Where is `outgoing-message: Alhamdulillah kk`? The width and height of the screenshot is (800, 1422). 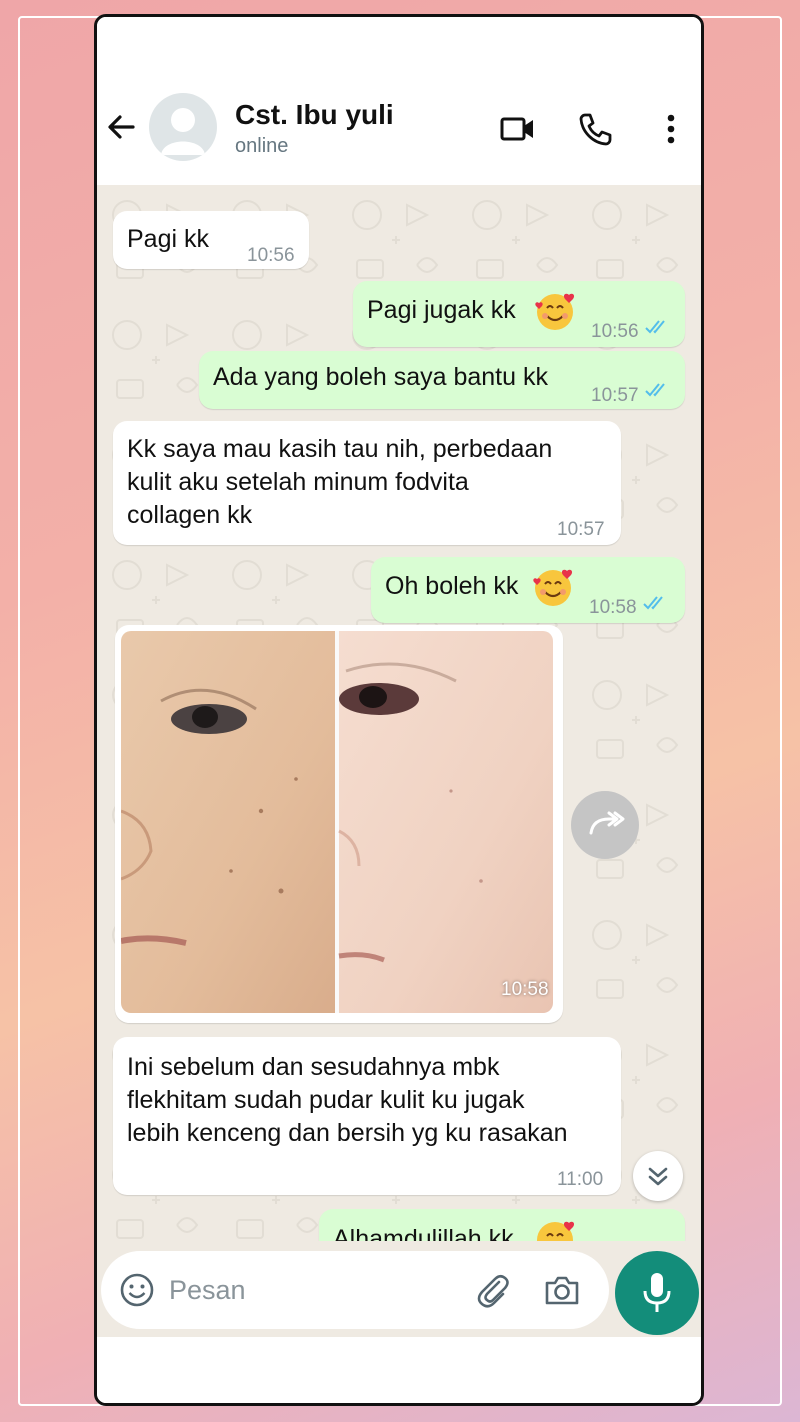
outgoing-message: Alhamdulillah kk is located at coordinates (502, 1225).